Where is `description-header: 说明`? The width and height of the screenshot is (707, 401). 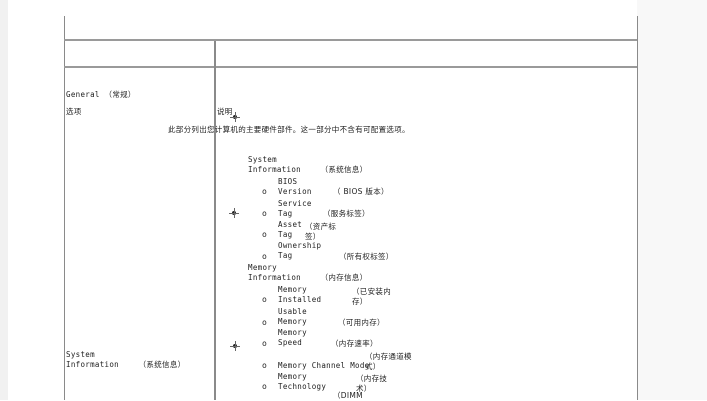
description-header: 说明 is located at coordinates (225, 111).